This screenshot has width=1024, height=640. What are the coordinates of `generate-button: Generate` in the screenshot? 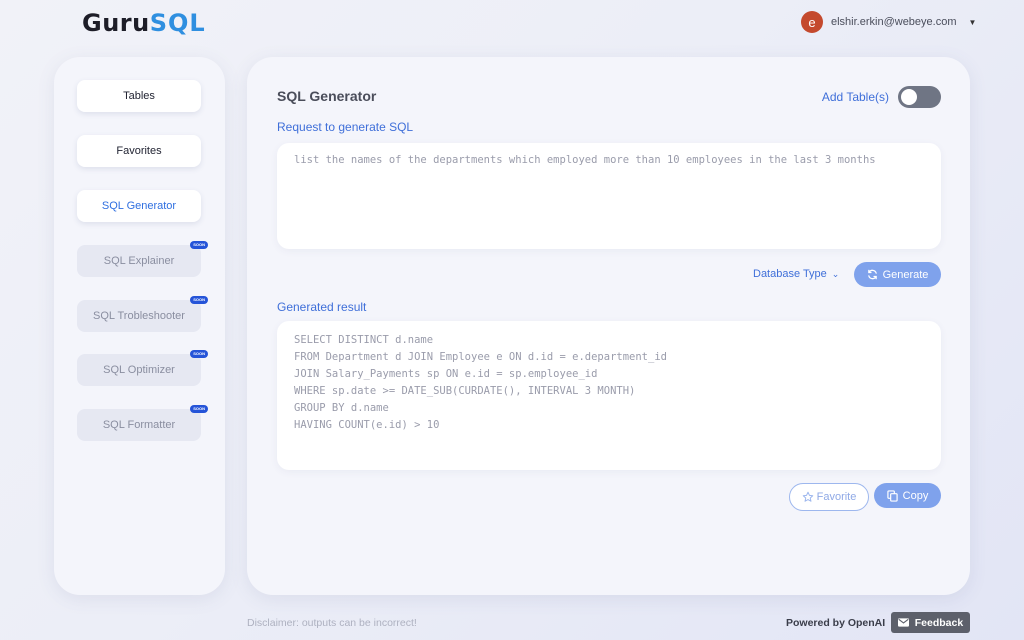 It's located at (897, 274).